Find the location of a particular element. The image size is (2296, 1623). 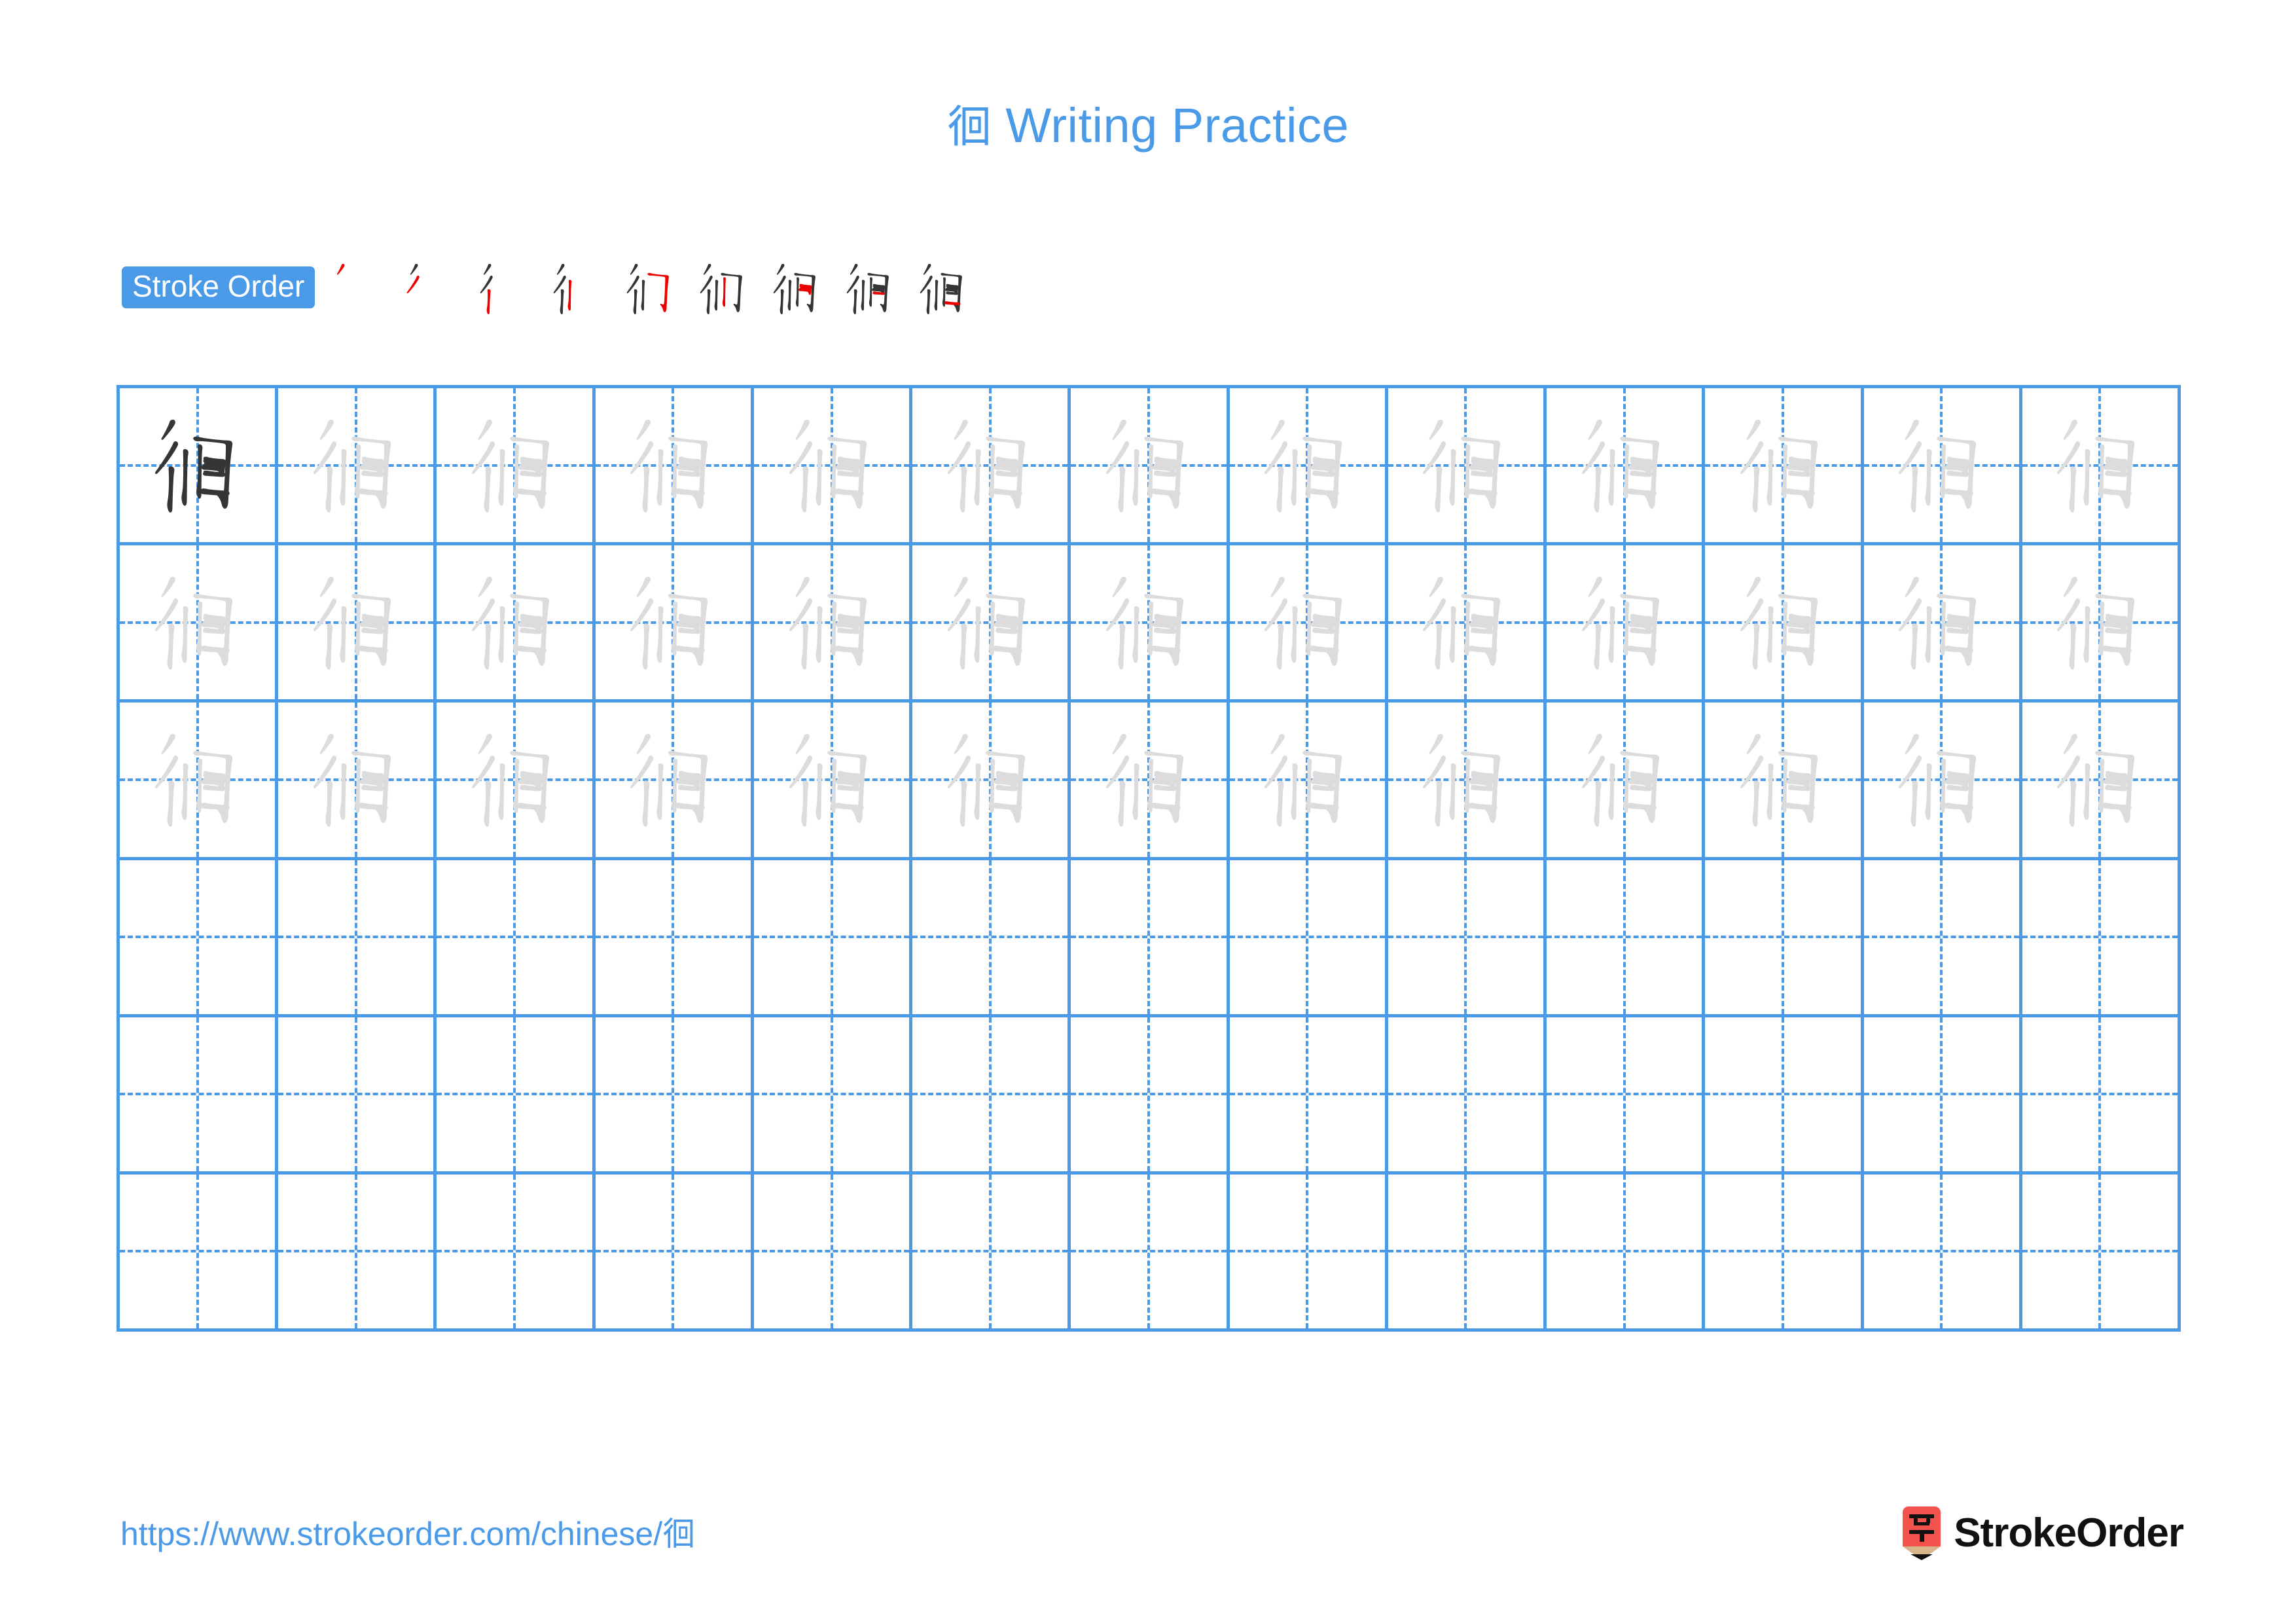

stroke-order-steps is located at coordinates (650, 288).